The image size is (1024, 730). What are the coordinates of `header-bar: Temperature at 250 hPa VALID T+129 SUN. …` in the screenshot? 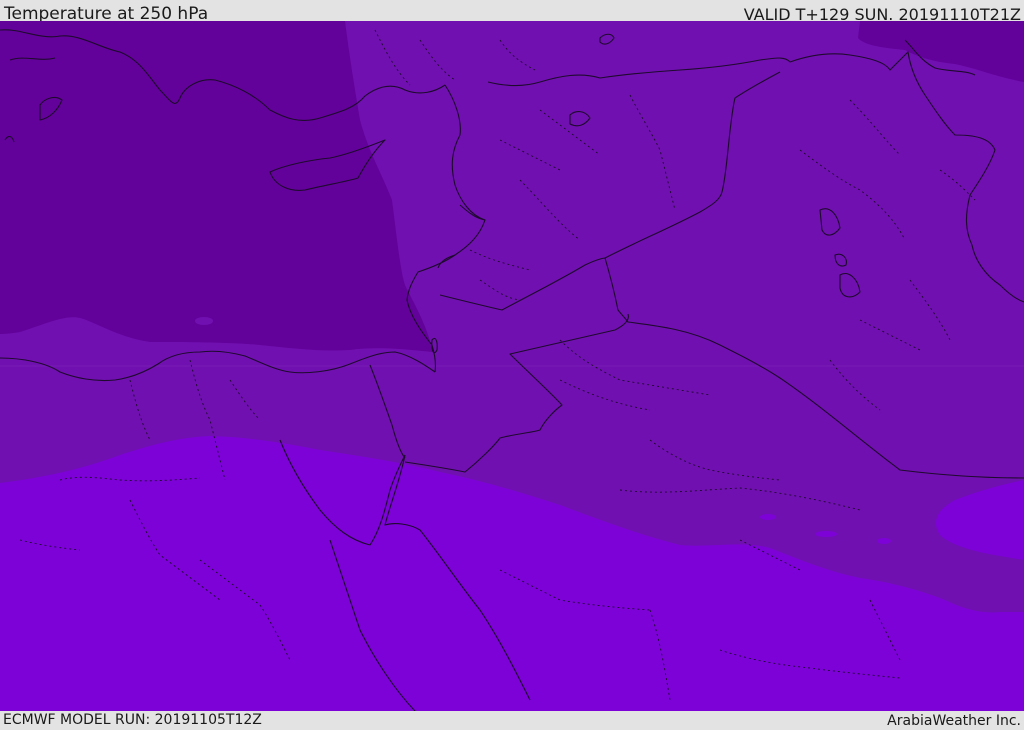 It's located at (512, 12).